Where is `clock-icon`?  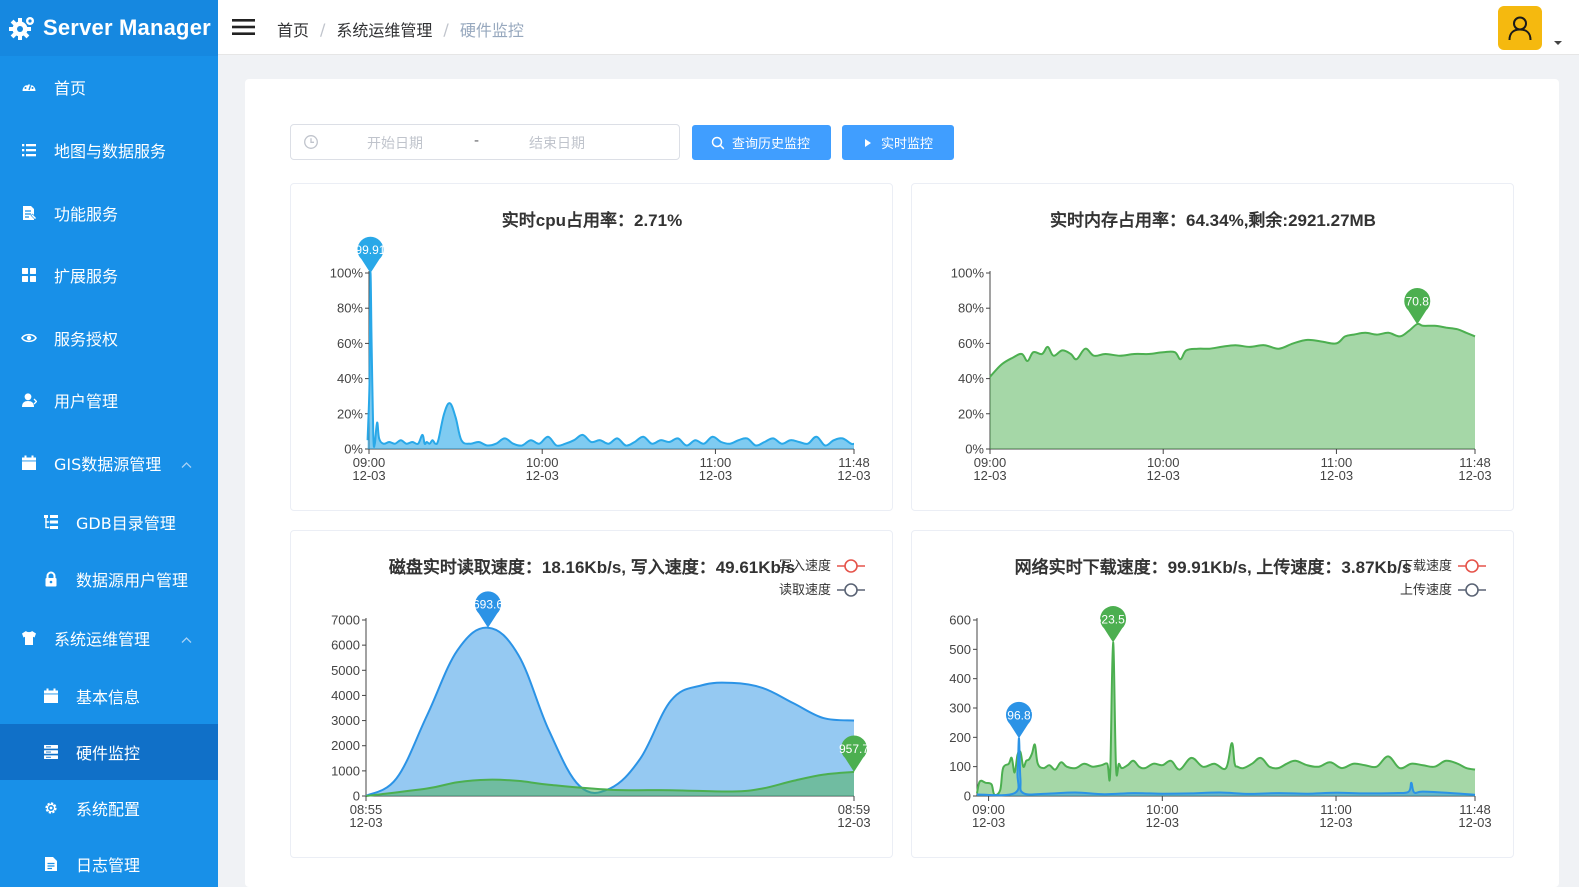
clock-icon is located at coordinates (311, 144).